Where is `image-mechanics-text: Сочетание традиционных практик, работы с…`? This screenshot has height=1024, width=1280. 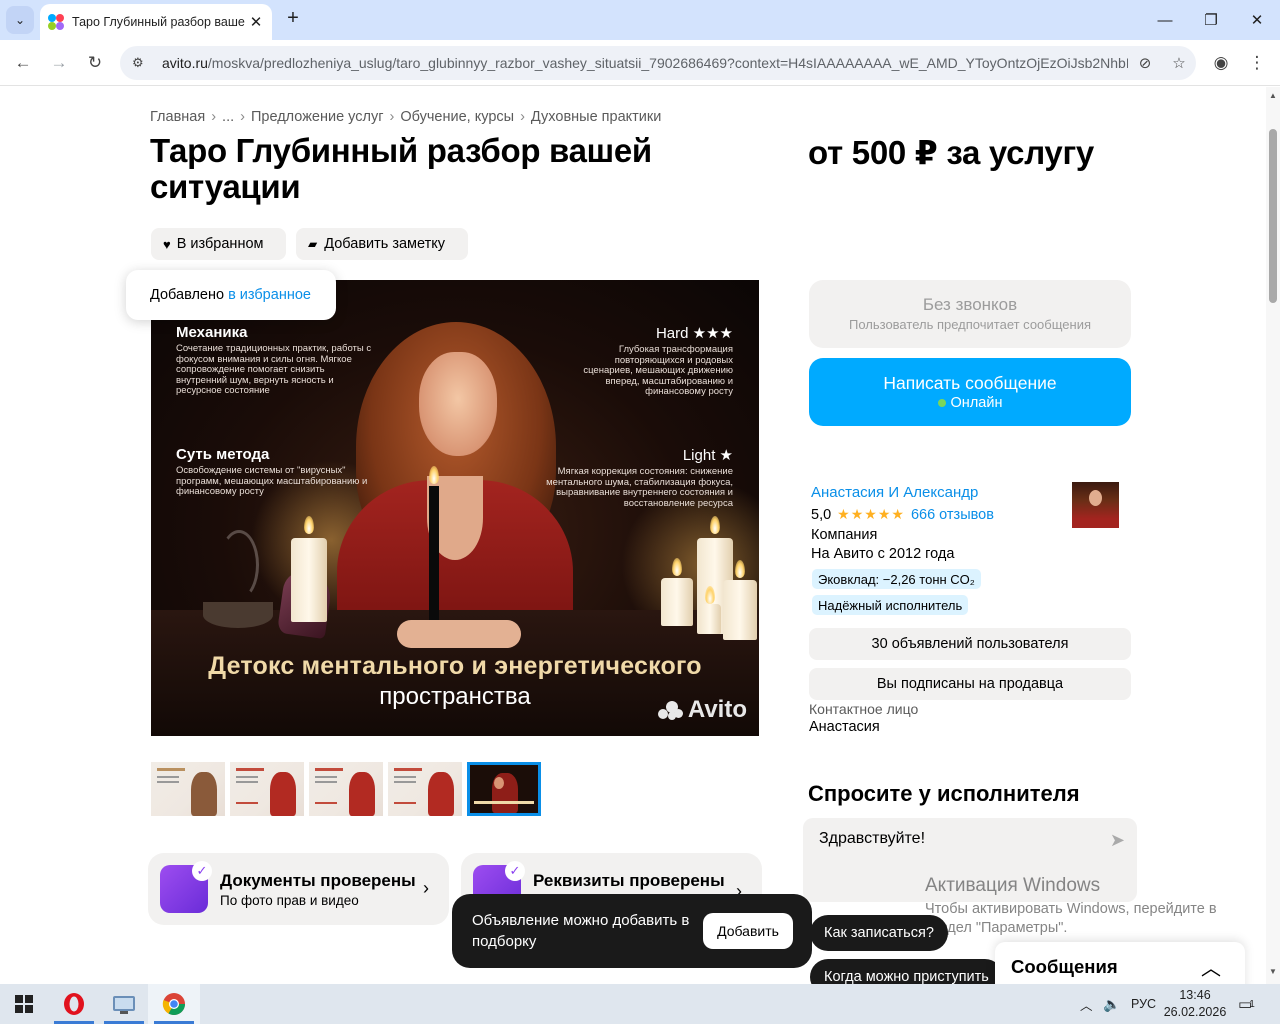
image-mechanics-text: Сочетание традиционных практик, работы с… is located at coordinates (274, 369).